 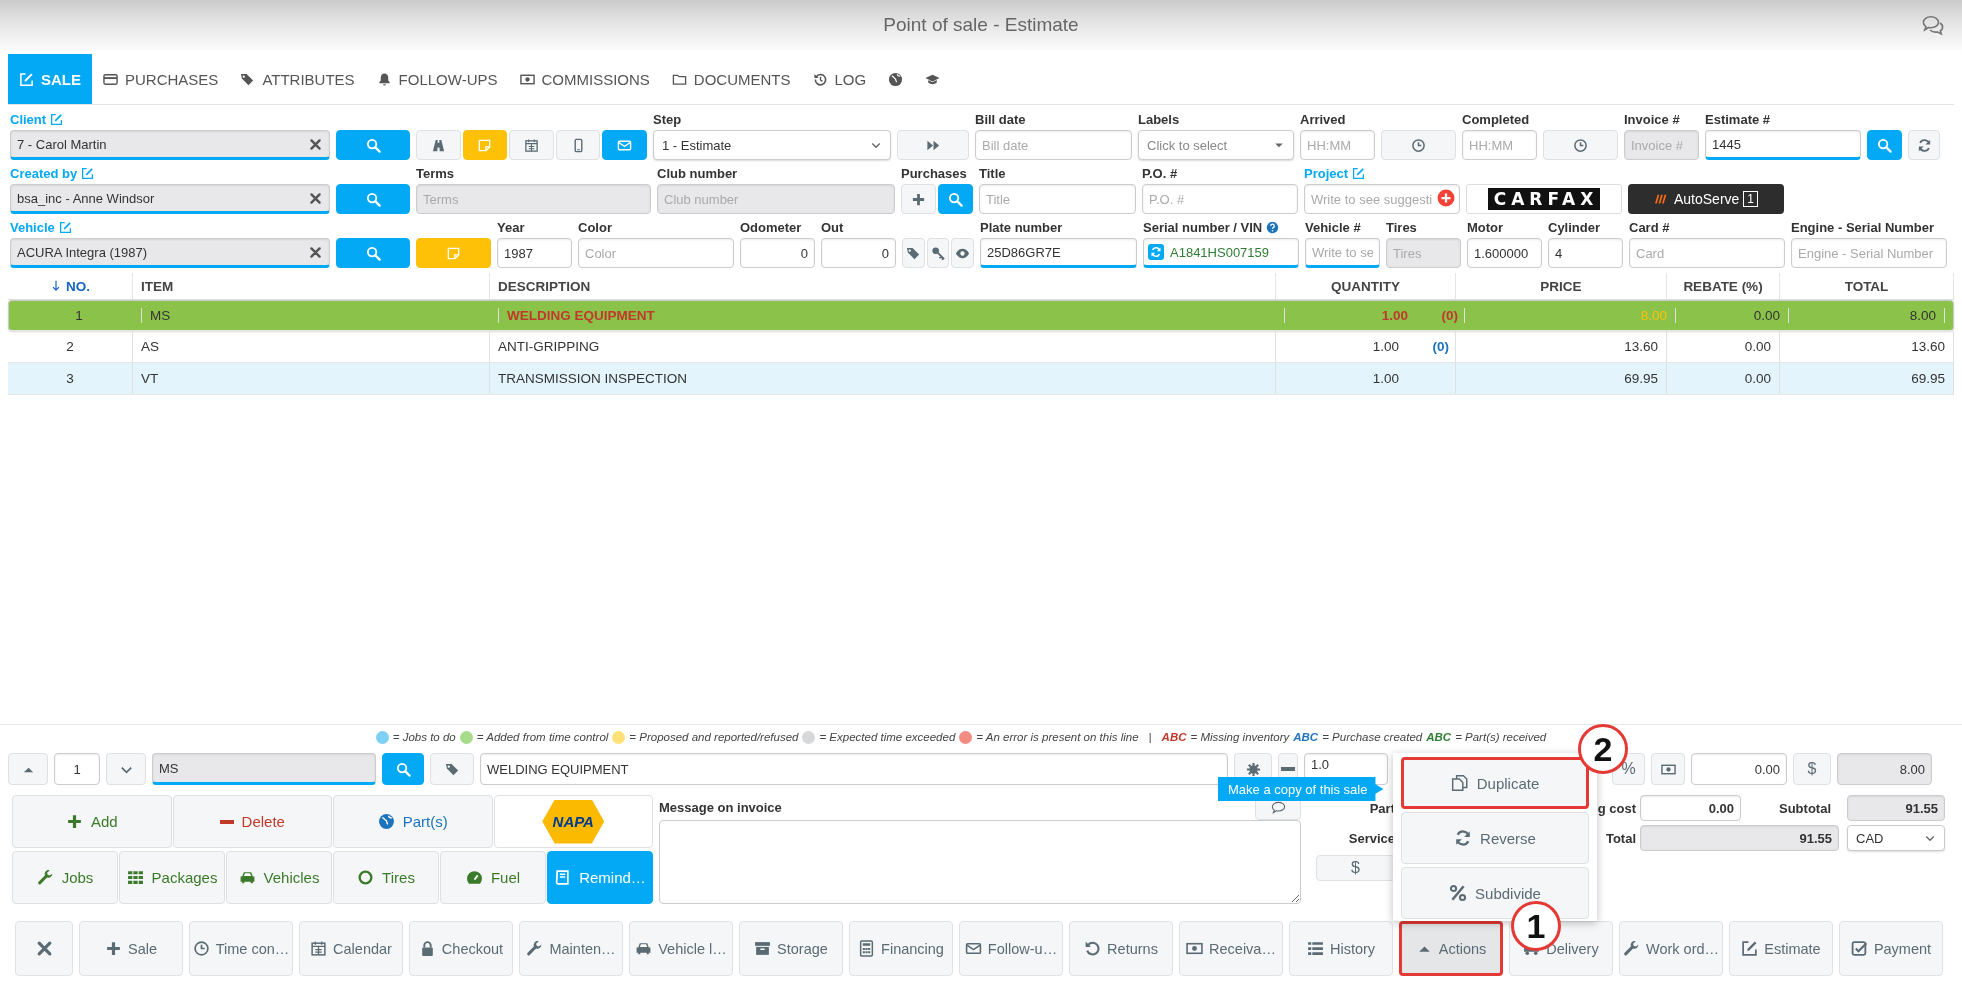 I want to click on refresh-button, so click(x=1924, y=145).